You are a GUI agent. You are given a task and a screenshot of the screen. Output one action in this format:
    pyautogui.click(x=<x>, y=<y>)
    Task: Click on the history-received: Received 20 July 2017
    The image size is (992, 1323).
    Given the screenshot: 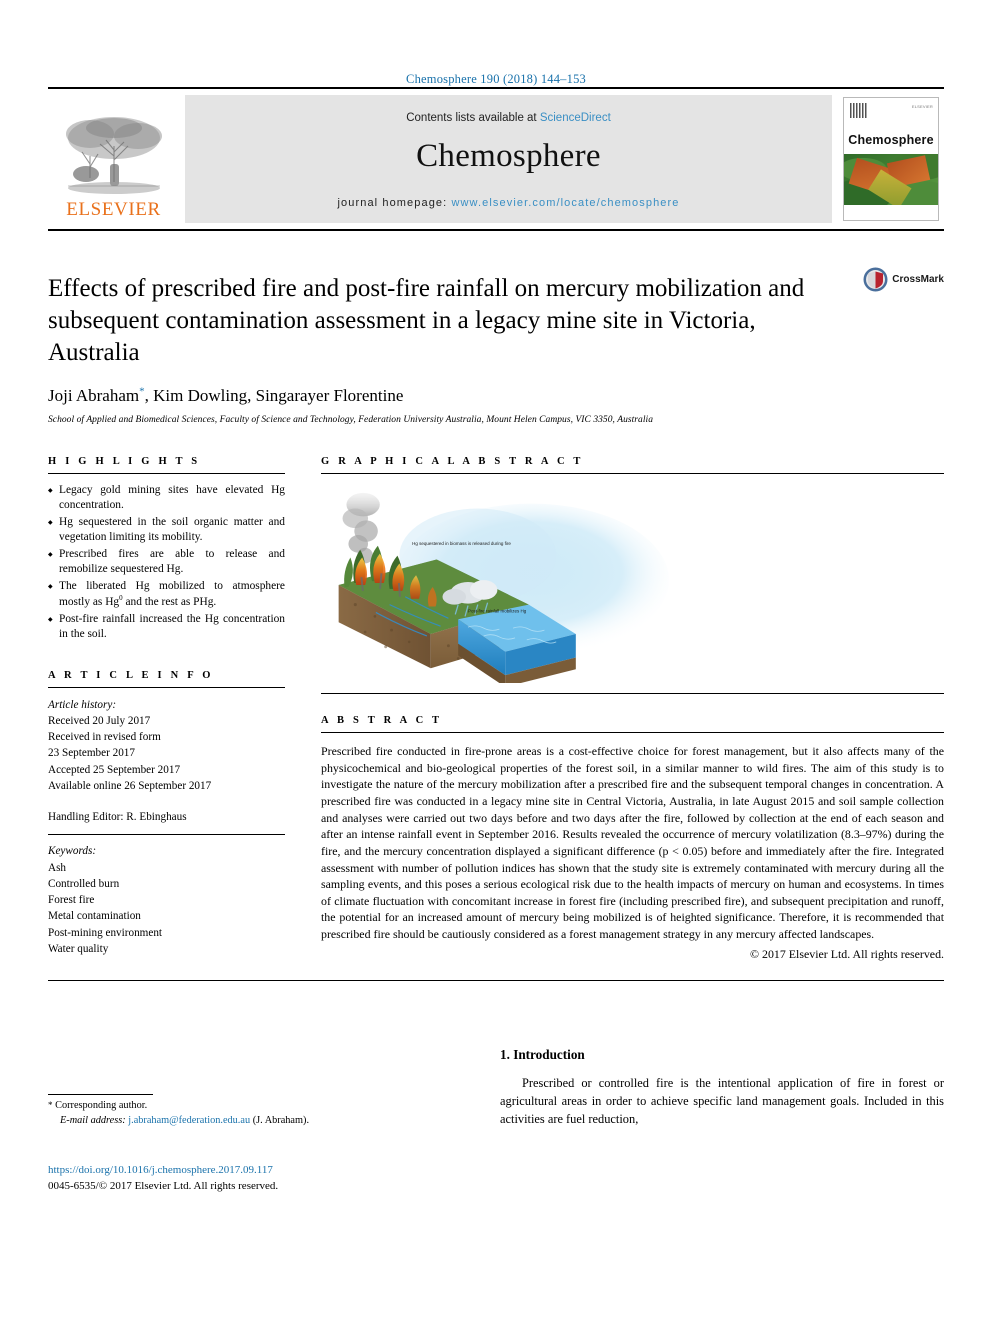 What is the action you would take?
    pyautogui.click(x=99, y=720)
    